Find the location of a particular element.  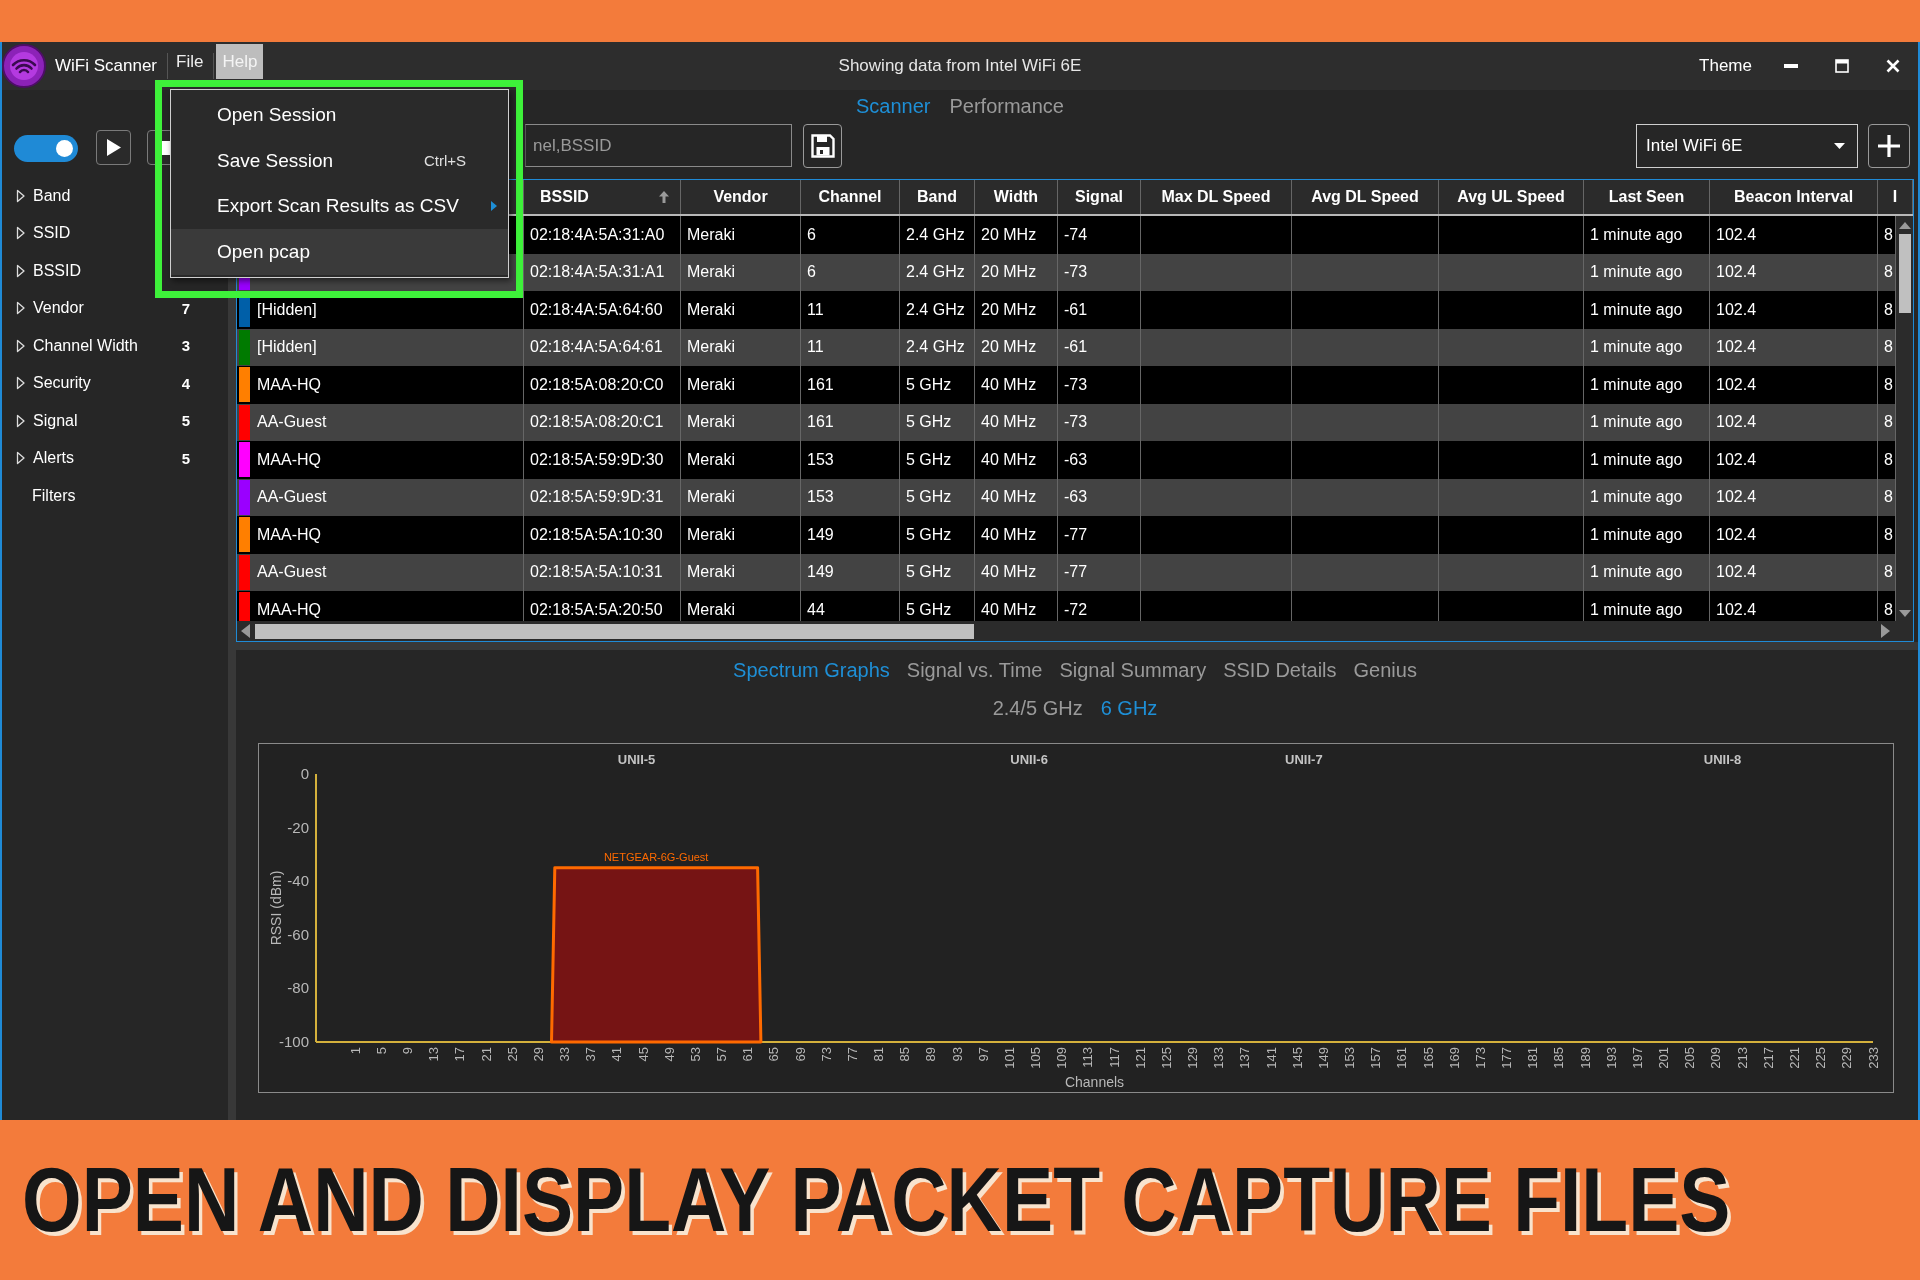

series-label: NETGEAR-6G-Guest is located at coordinates (656, 856).